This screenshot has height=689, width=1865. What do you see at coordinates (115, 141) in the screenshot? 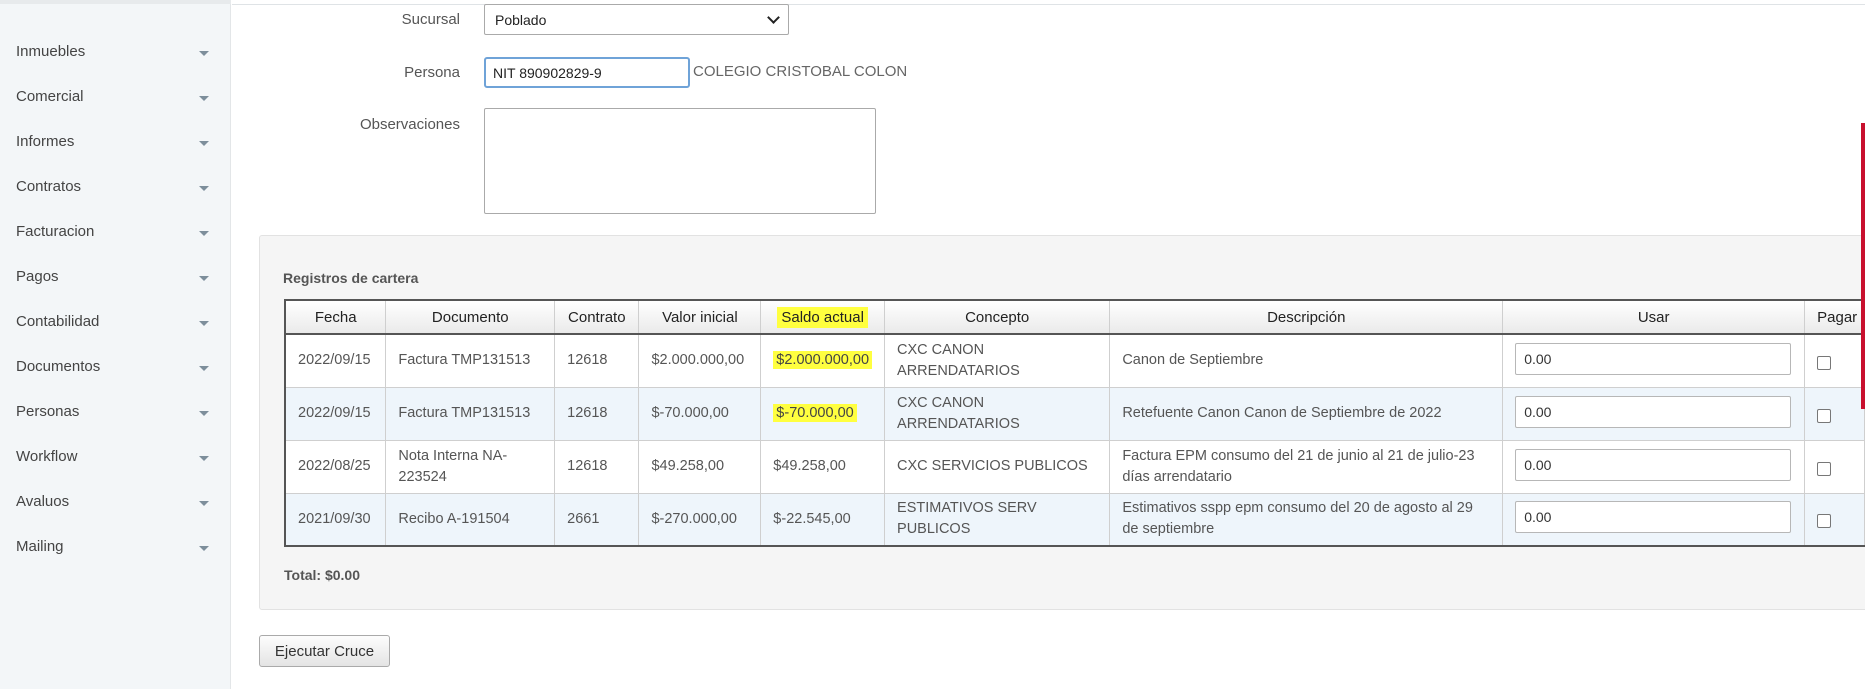
I see `sidebar-item-informes: Informes` at bounding box center [115, 141].